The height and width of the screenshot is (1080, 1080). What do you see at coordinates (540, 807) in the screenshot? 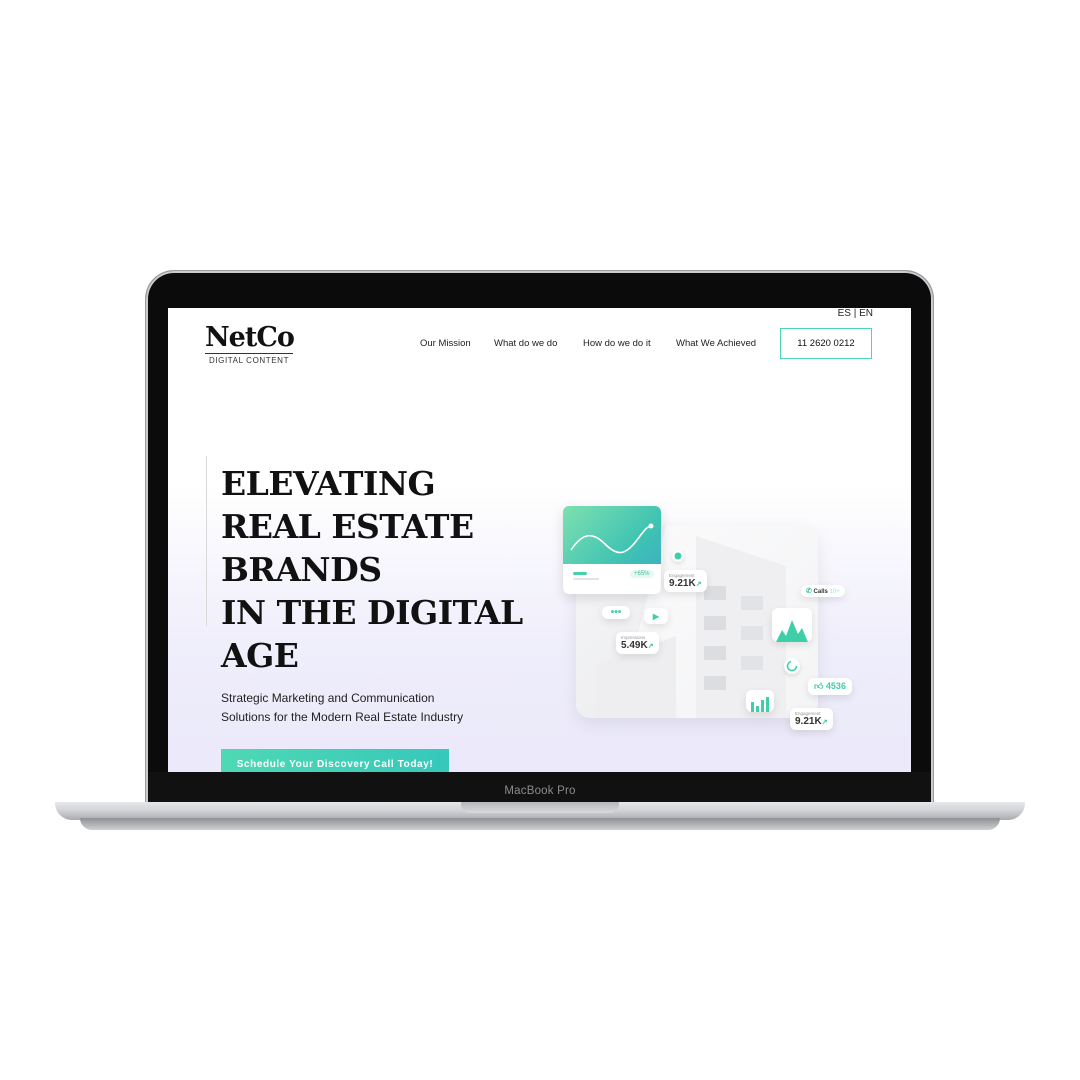
I see `laptop-notch` at bounding box center [540, 807].